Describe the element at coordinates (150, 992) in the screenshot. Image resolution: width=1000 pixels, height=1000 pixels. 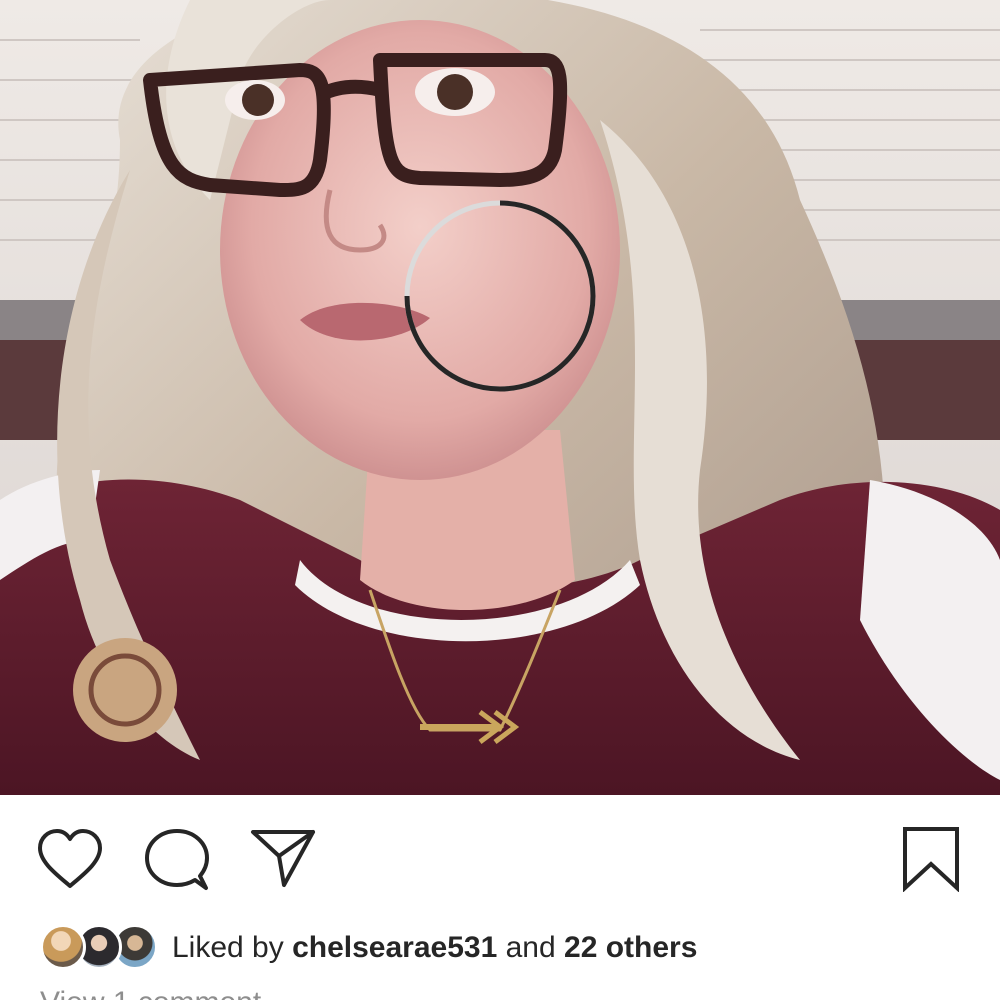
I see `view-comments-link: View 1 comment` at that location.